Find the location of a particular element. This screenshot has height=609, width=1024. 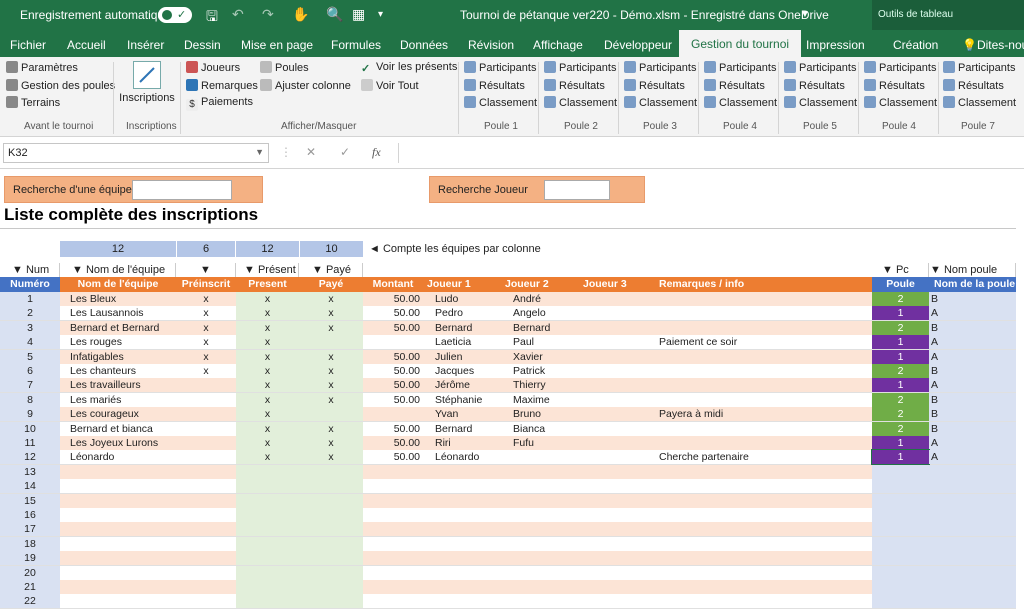

cell-poule: 2 is located at coordinates (900, 414).